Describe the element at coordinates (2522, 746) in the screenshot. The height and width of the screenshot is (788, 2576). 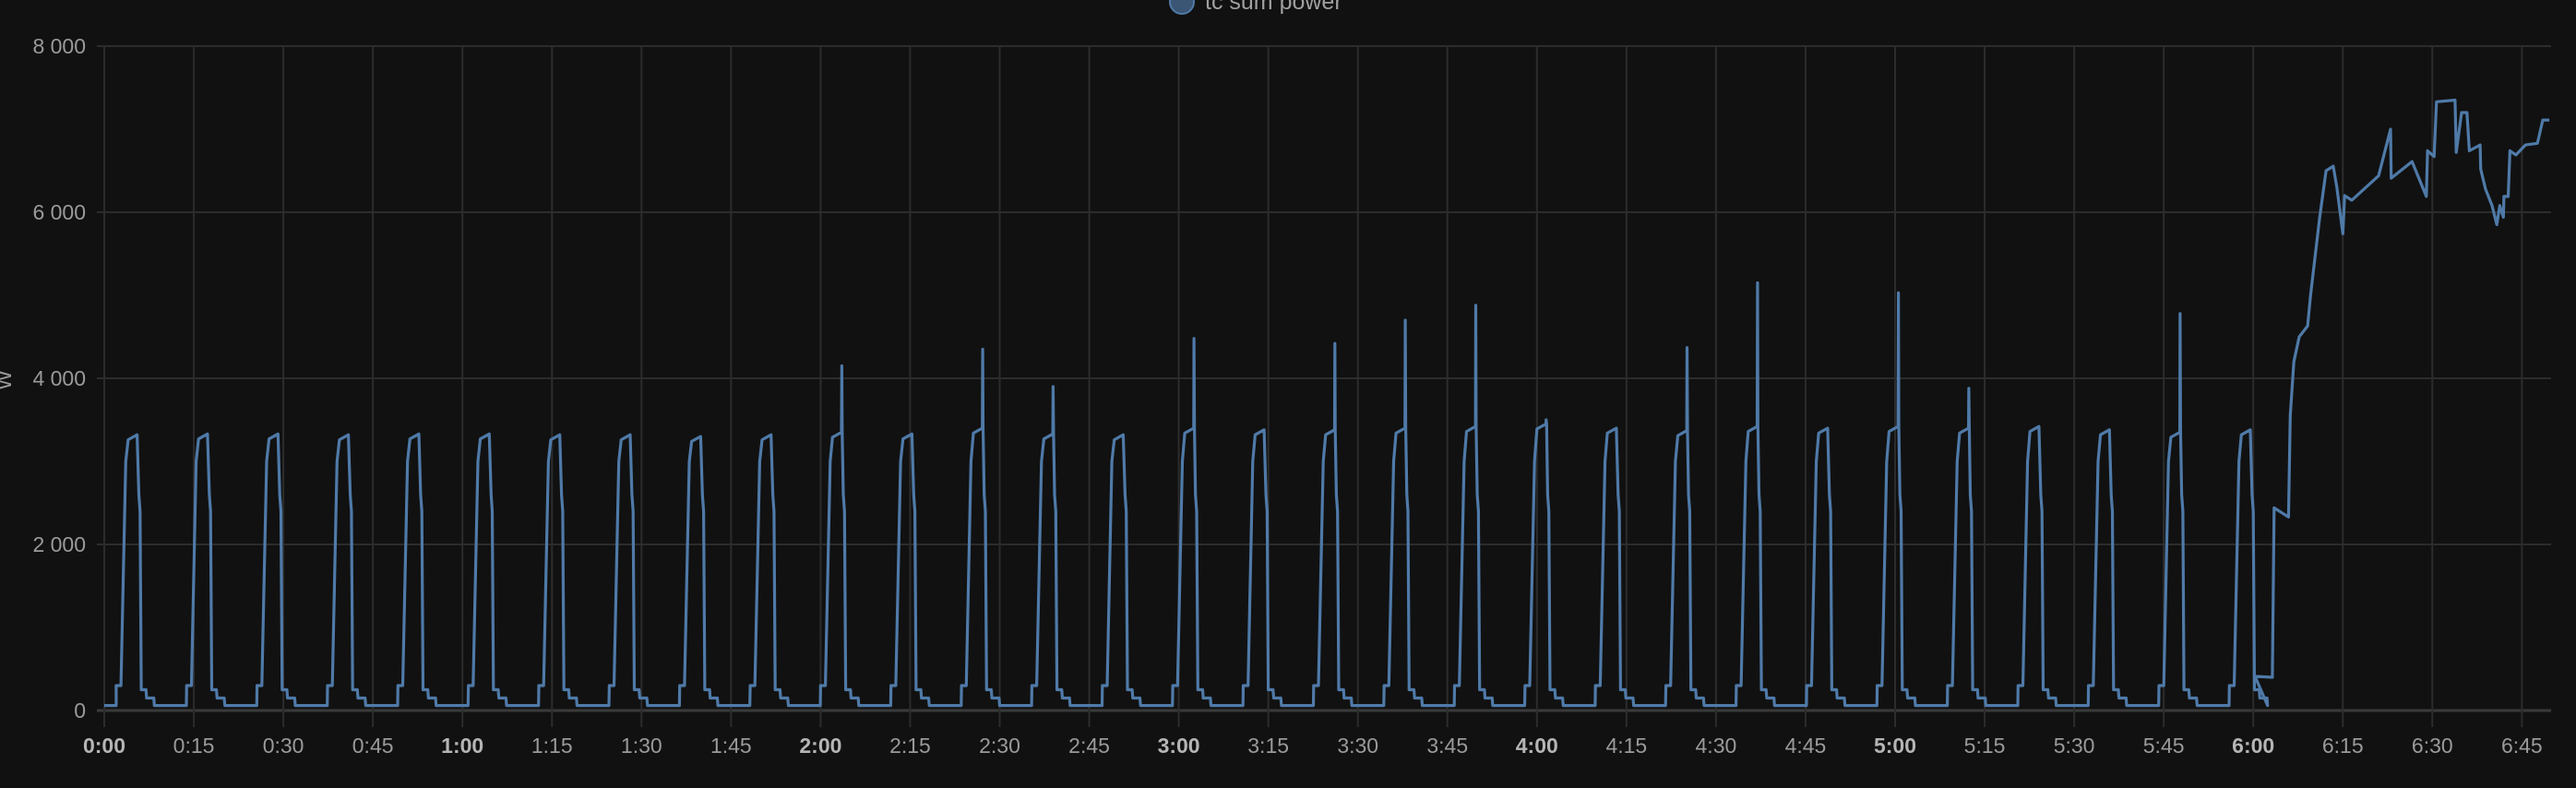
I see `x-tick-label: 6:45` at that location.